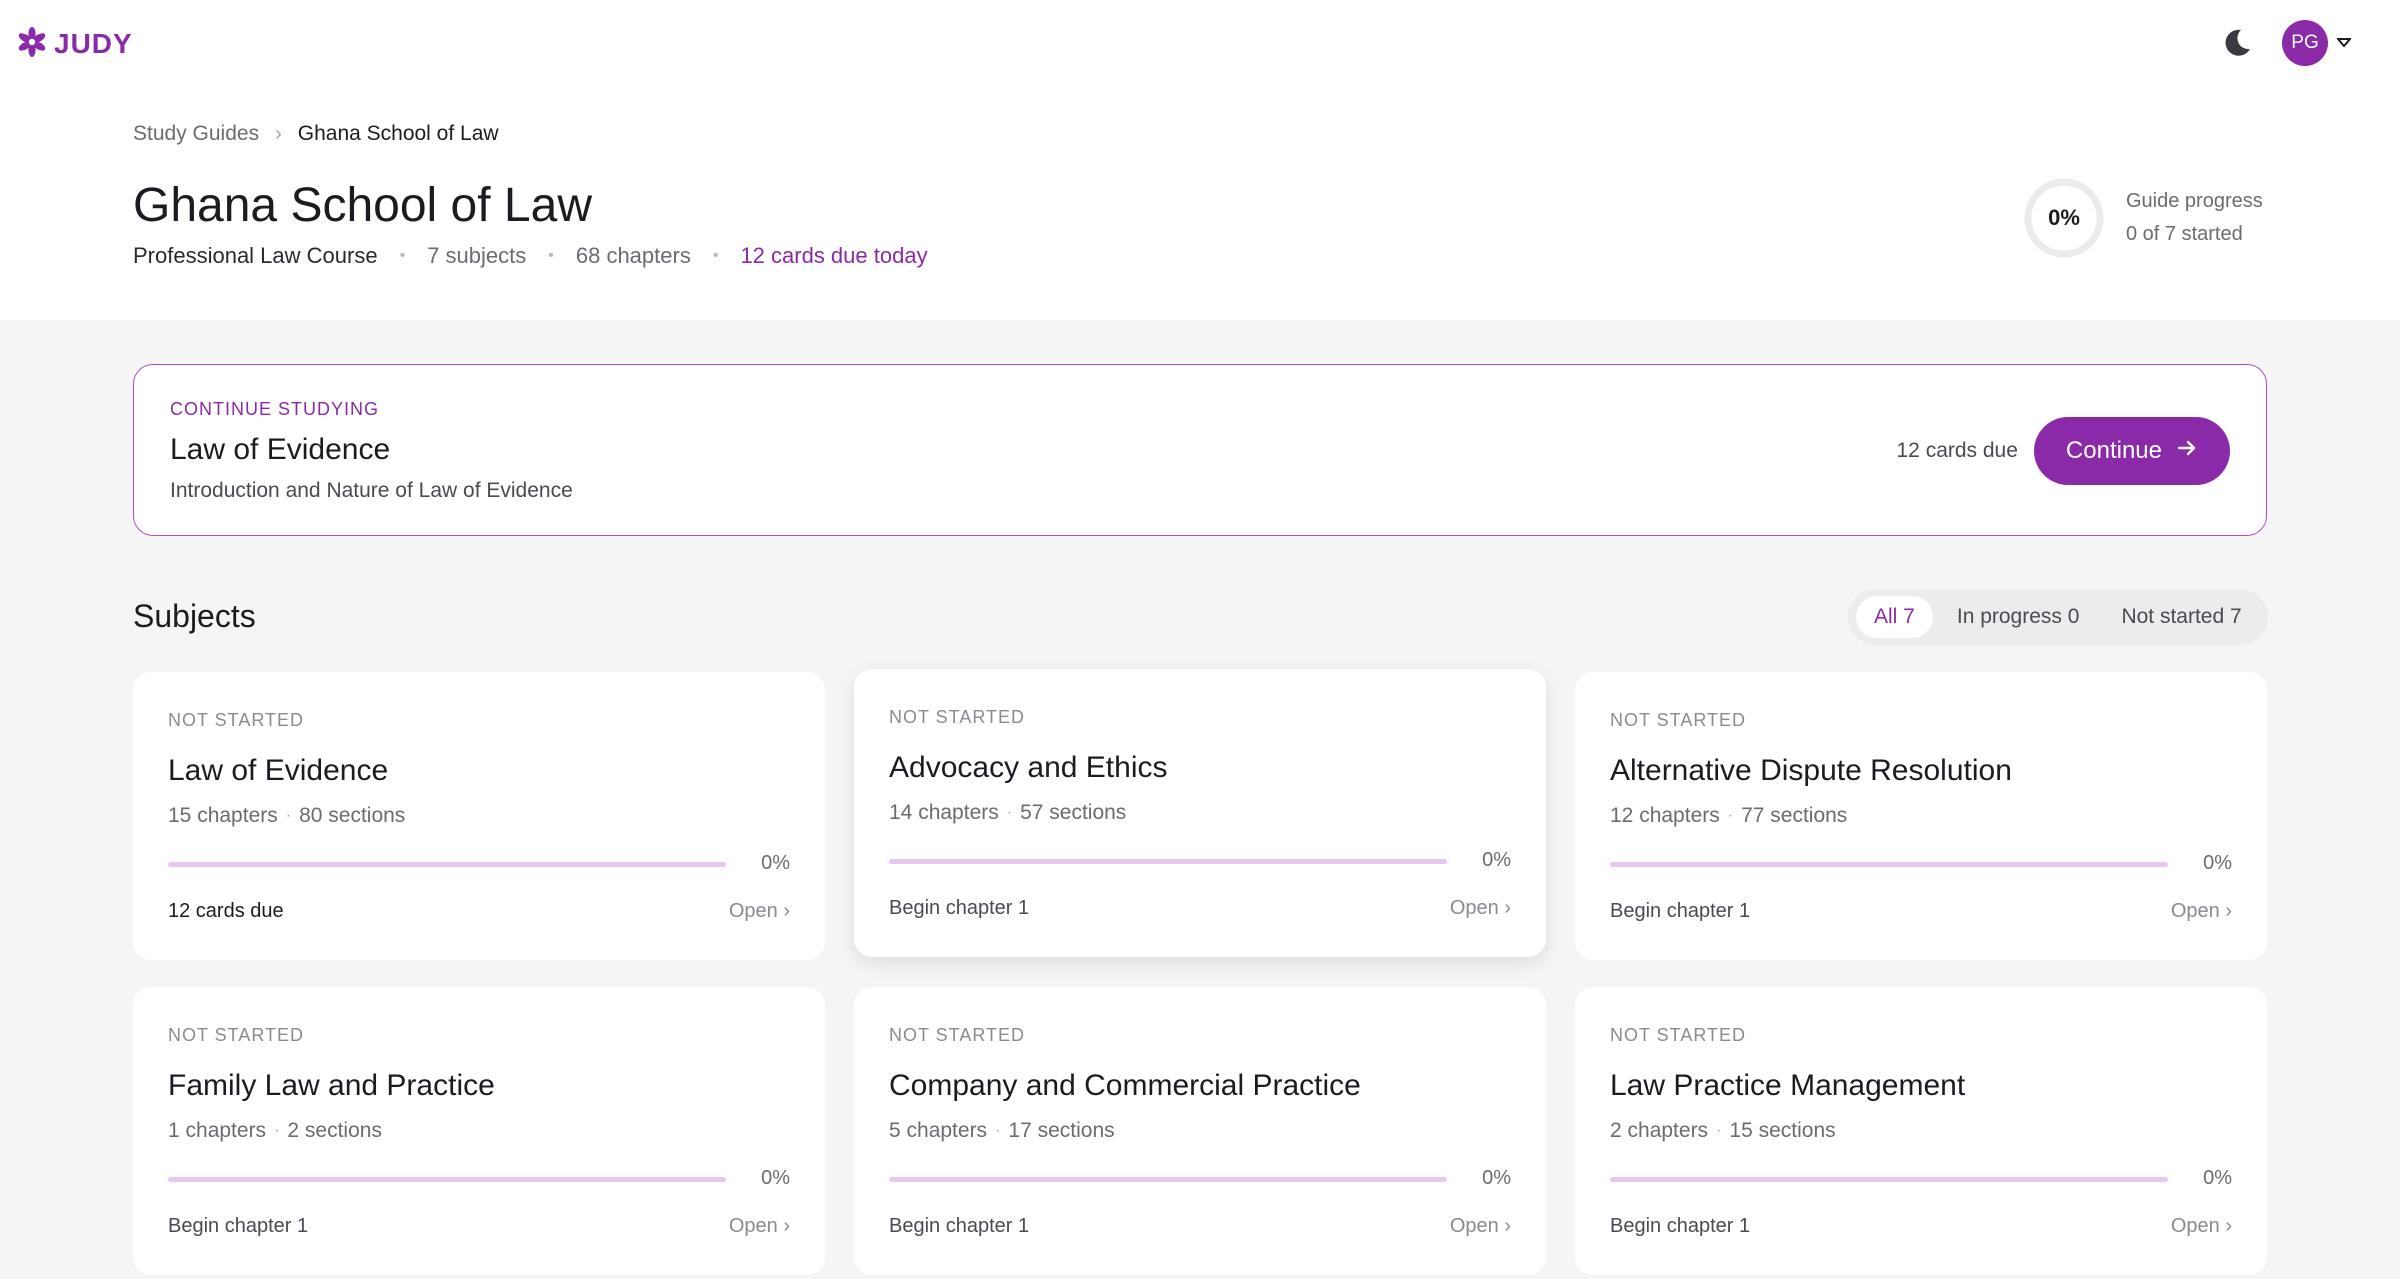 The image size is (2400, 1279). Describe the element at coordinates (217, 1130) in the screenshot. I see `chapter-count: 1 chapters` at that location.